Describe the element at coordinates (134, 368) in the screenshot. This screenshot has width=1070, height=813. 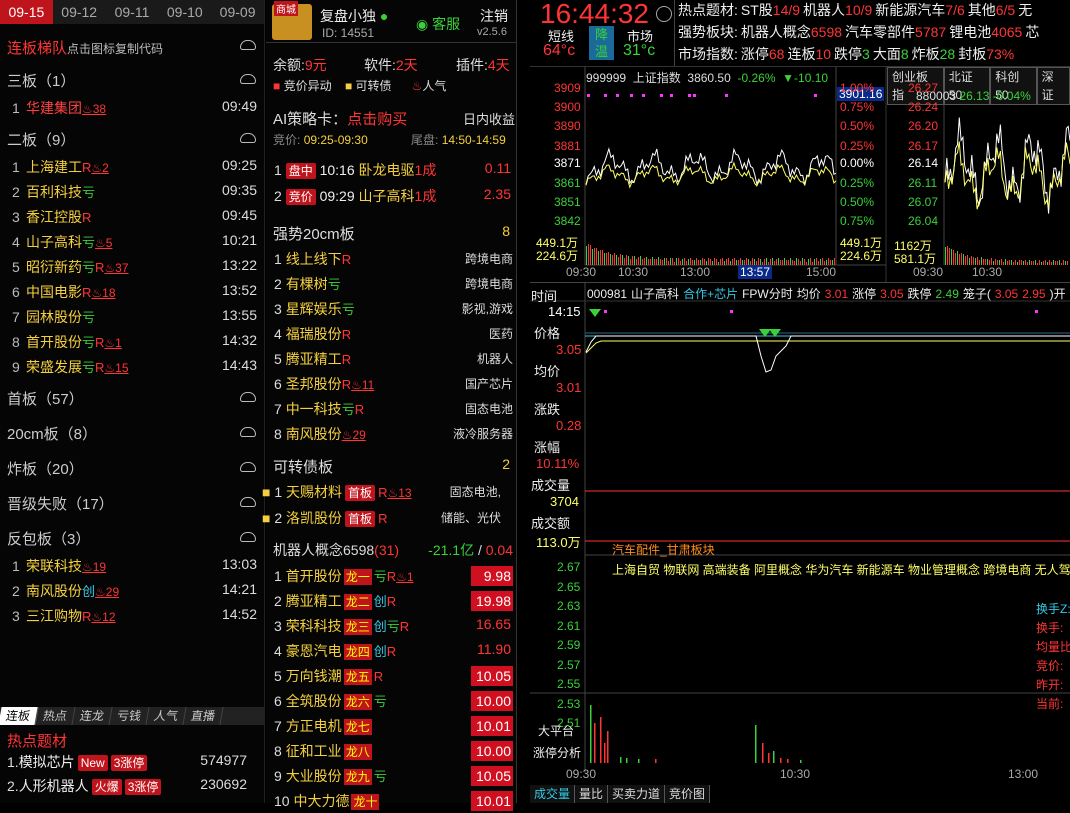
I see `list-item: 9 荣盛发展亏R♨15 14:43` at that location.